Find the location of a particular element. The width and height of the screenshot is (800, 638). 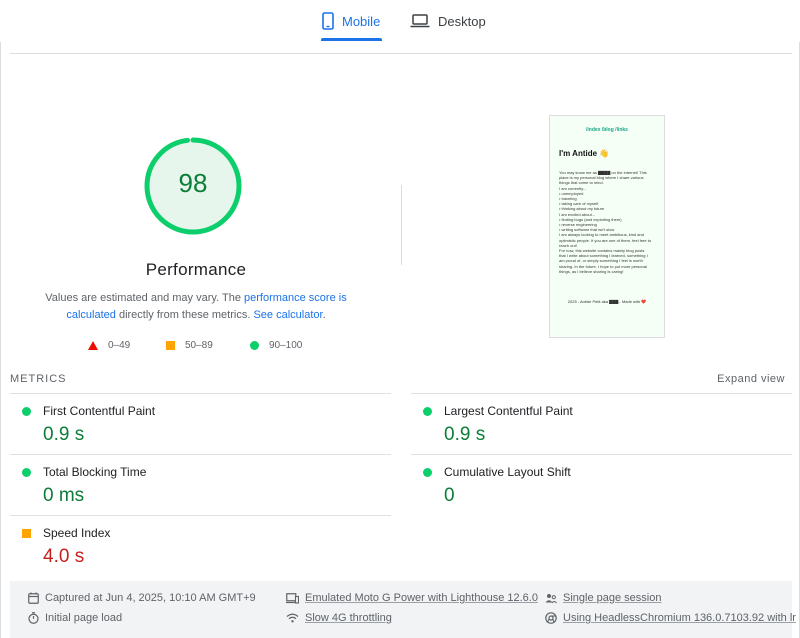

divider is located at coordinates (401, 53).